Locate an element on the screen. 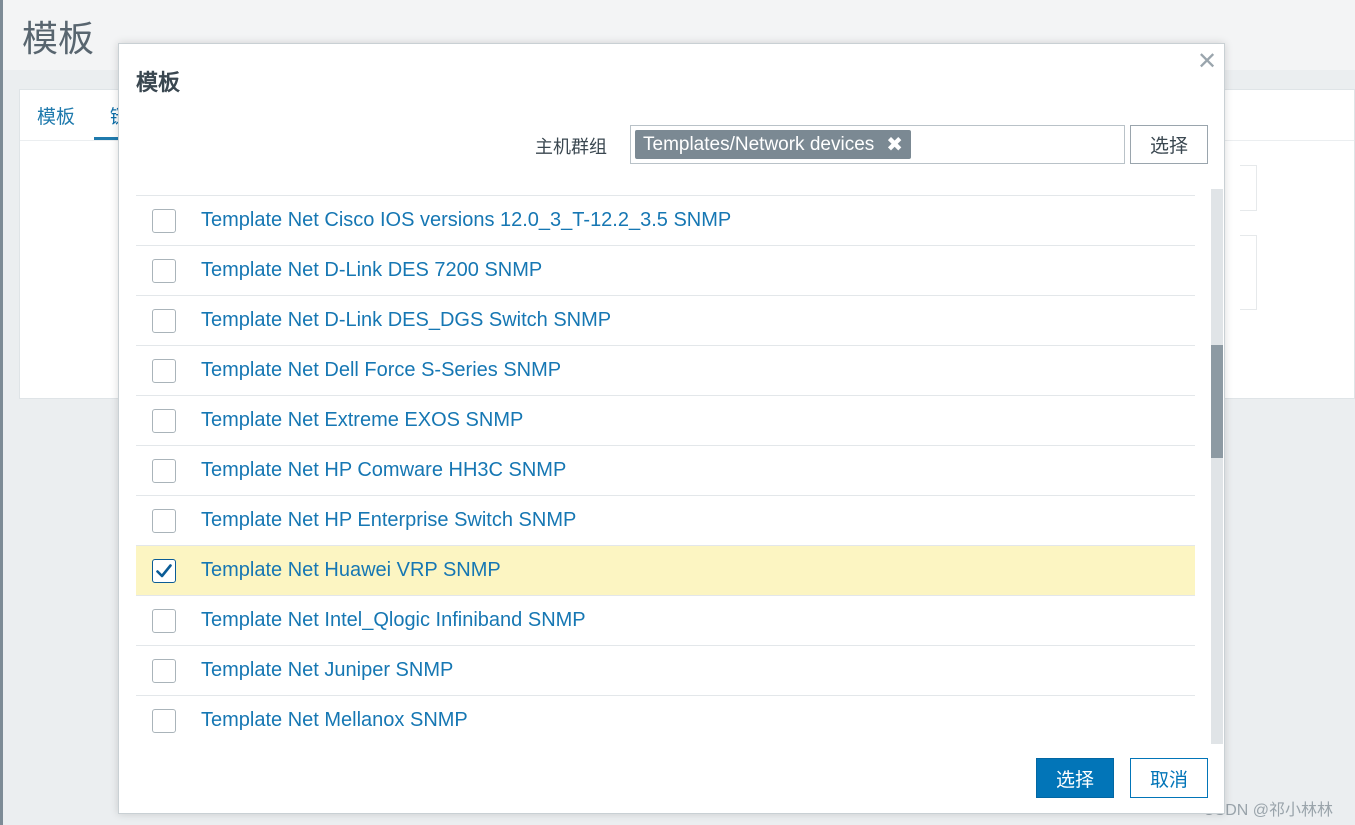 The width and height of the screenshot is (1355, 825). template-row: Template Net HP Enterprise Switch SNMP is located at coordinates (665, 521).